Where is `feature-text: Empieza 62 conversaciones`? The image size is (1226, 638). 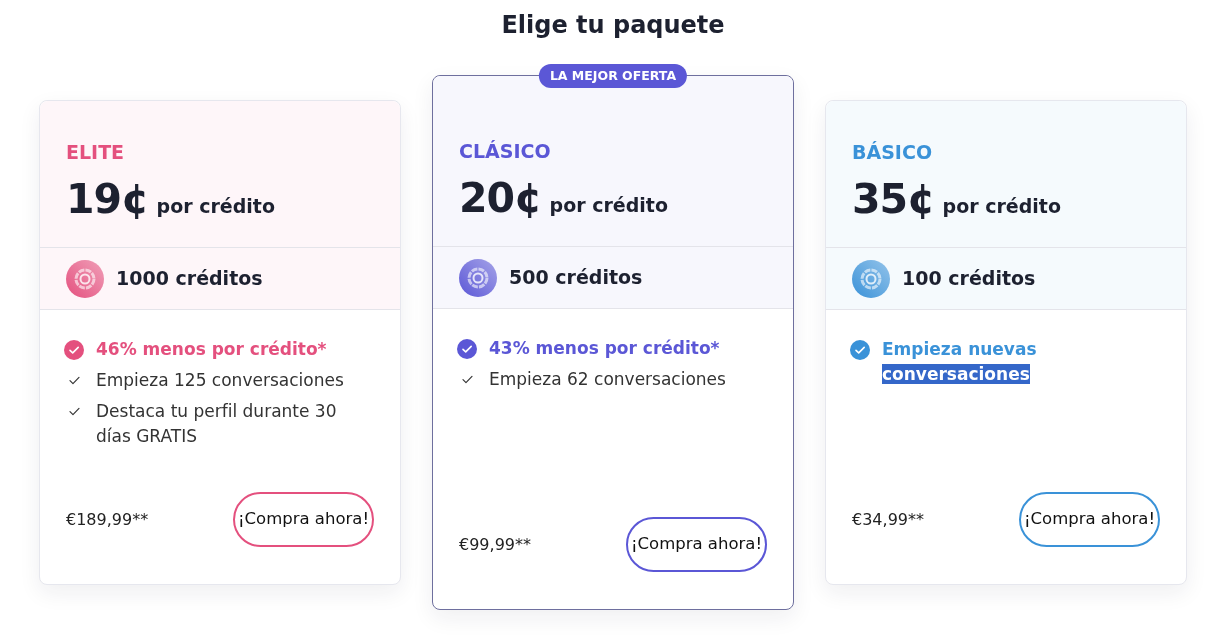 feature-text: Empieza 62 conversaciones is located at coordinates (607, 379).